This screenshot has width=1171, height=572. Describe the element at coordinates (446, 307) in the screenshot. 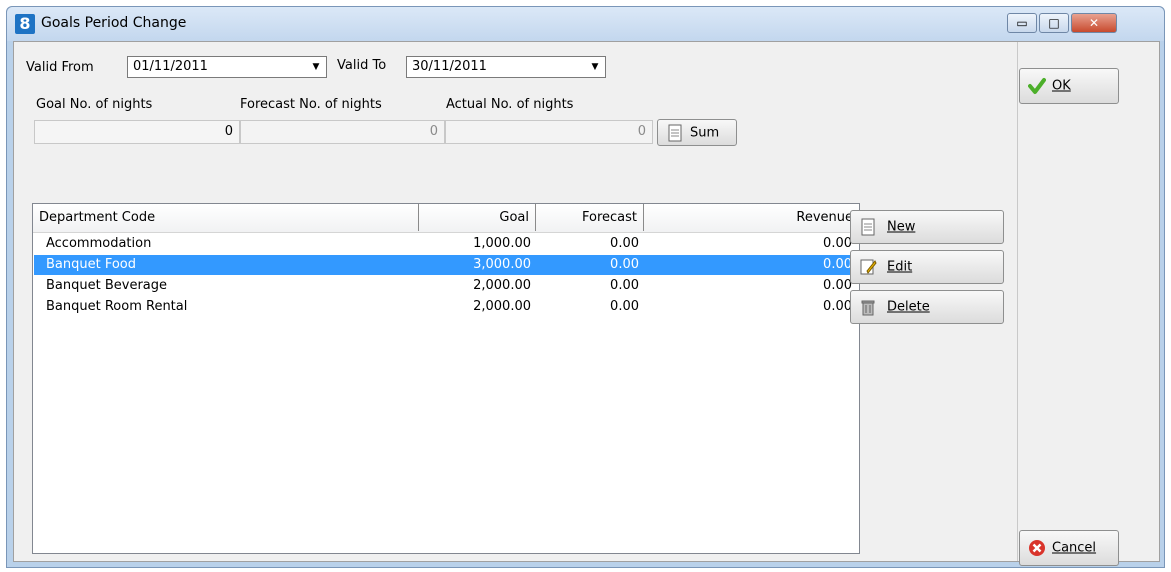

I see `table-row: Banquet Room Rental 2,000.00 0.00 0.00` at that location.